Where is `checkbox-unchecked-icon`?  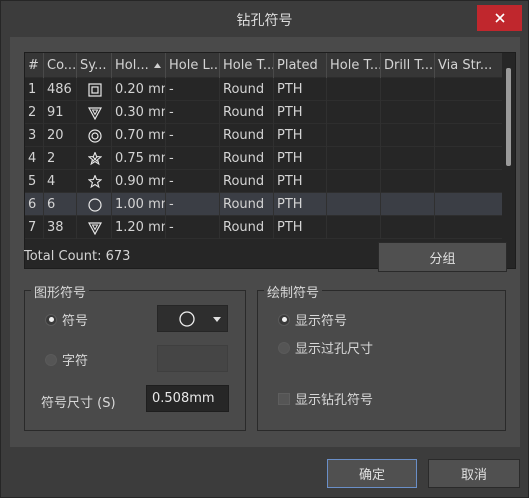
checkbox-unchecked-icon is located at coordinates (284, 398).